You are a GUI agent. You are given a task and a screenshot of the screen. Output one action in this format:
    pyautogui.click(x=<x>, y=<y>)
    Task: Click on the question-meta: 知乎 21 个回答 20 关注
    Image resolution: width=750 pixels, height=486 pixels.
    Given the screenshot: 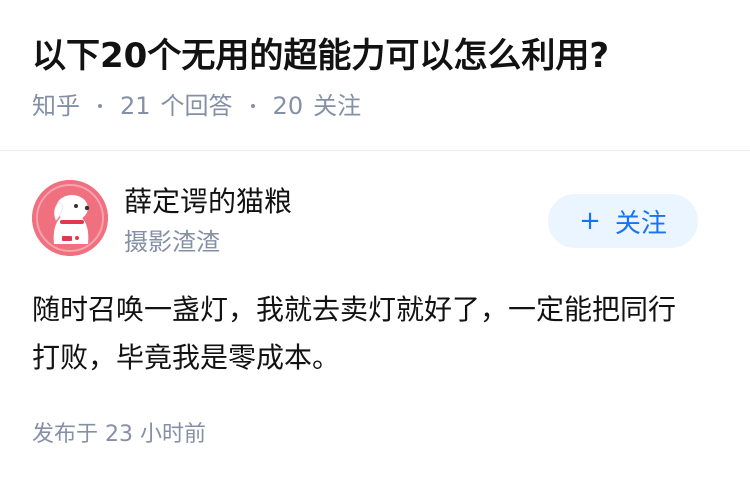 What is the action you would take?
    pyautogui.click(x=381, y=106)
    